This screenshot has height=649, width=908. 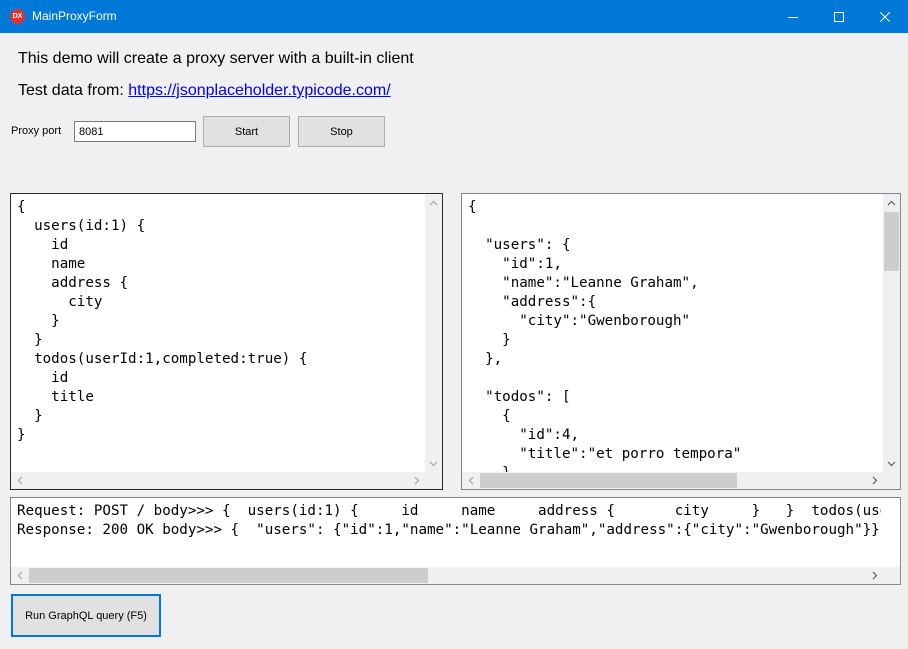 I want to click on response-line: "title":"et porro tempora", so click(x=605, y=454).